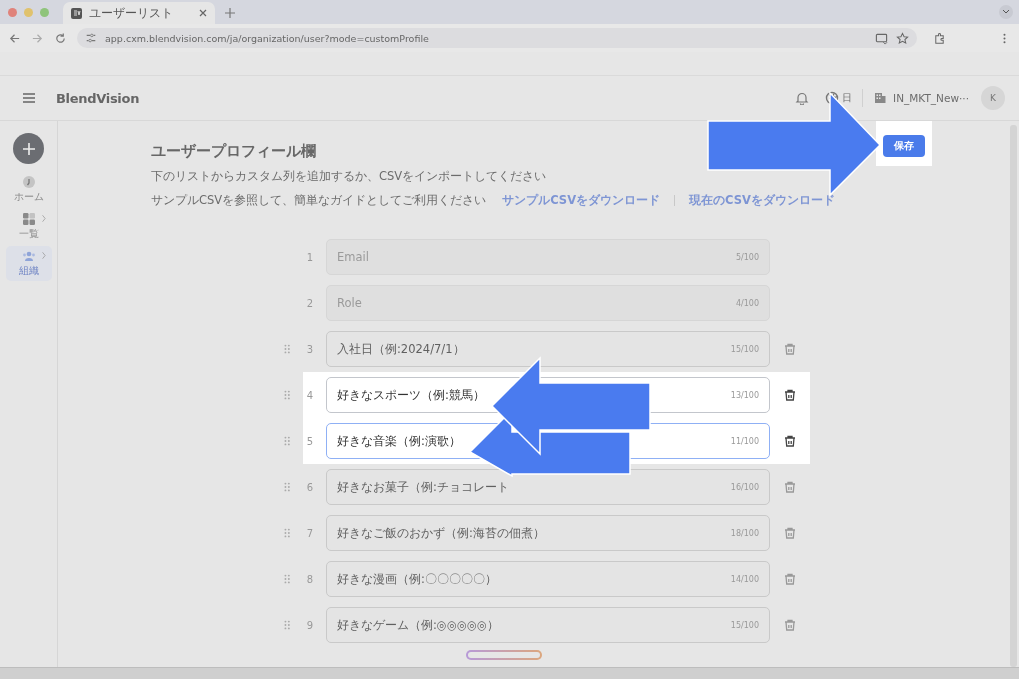 The image size is (1019, 679). What do you see at coordinates (939, 38) in the screenshot?
I see `extensions-icon` at bounding box center [939, 38].